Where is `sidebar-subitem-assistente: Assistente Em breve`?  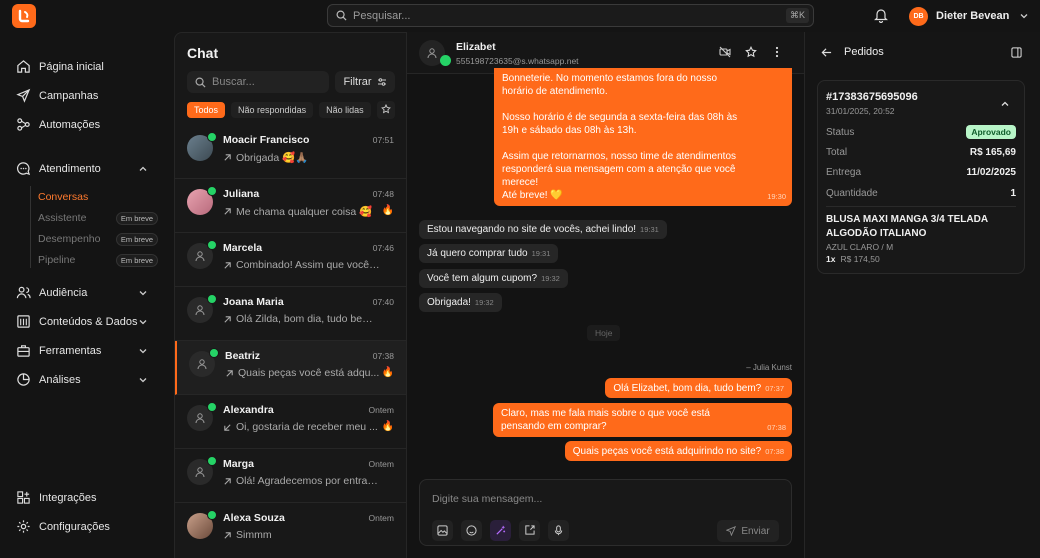 sidebar-subitem-assistente: Assistente Em breve is located at coordinates (98, 218).